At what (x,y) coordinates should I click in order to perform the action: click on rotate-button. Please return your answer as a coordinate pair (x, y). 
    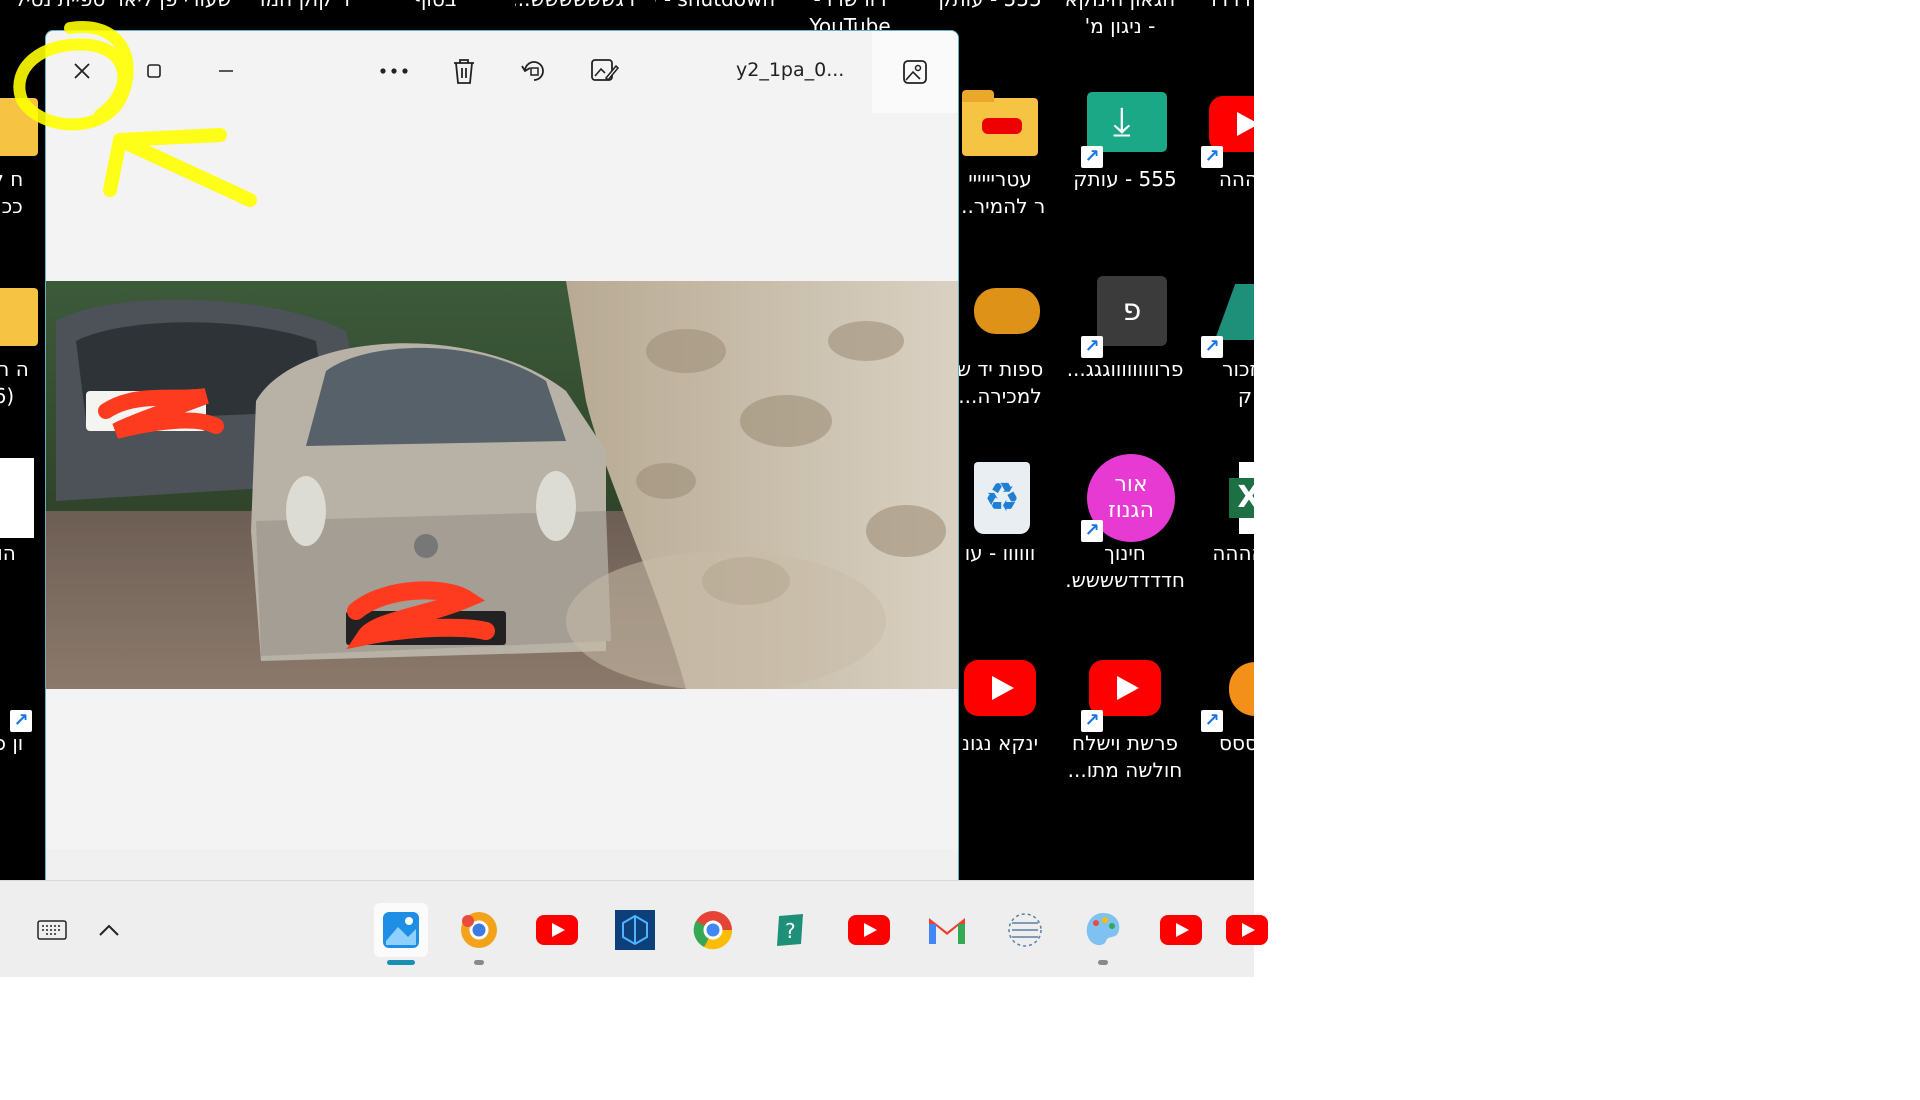
    Looking at the image, I should click on (534, 71).